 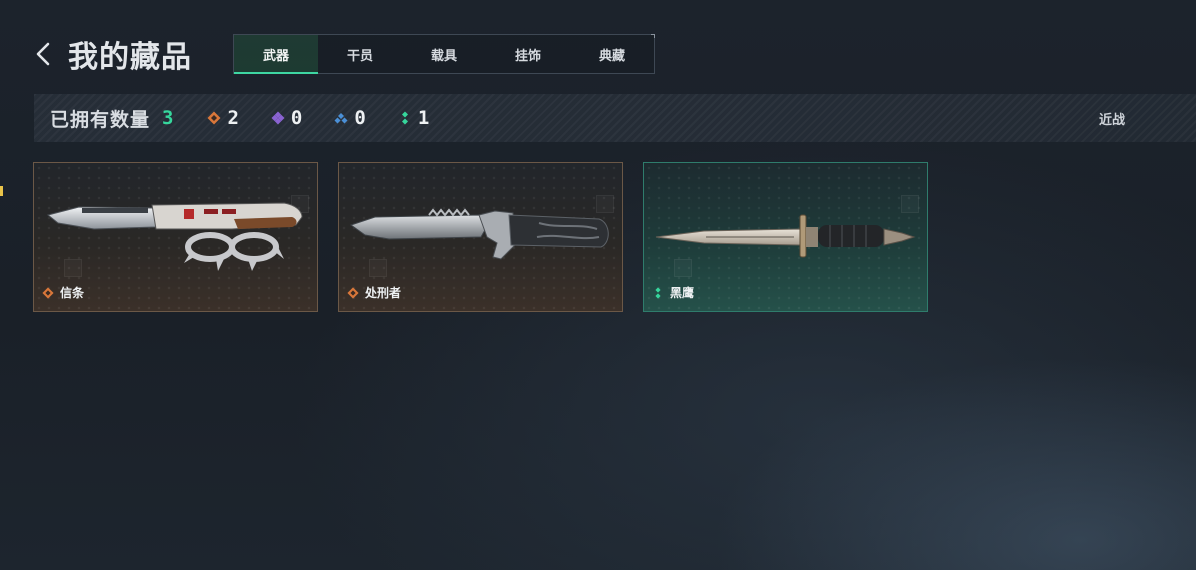 What do you see at coordinates (360, 54) in the screenshot?
I see `tab-operators: 干员` at bounding box center [360, 54].